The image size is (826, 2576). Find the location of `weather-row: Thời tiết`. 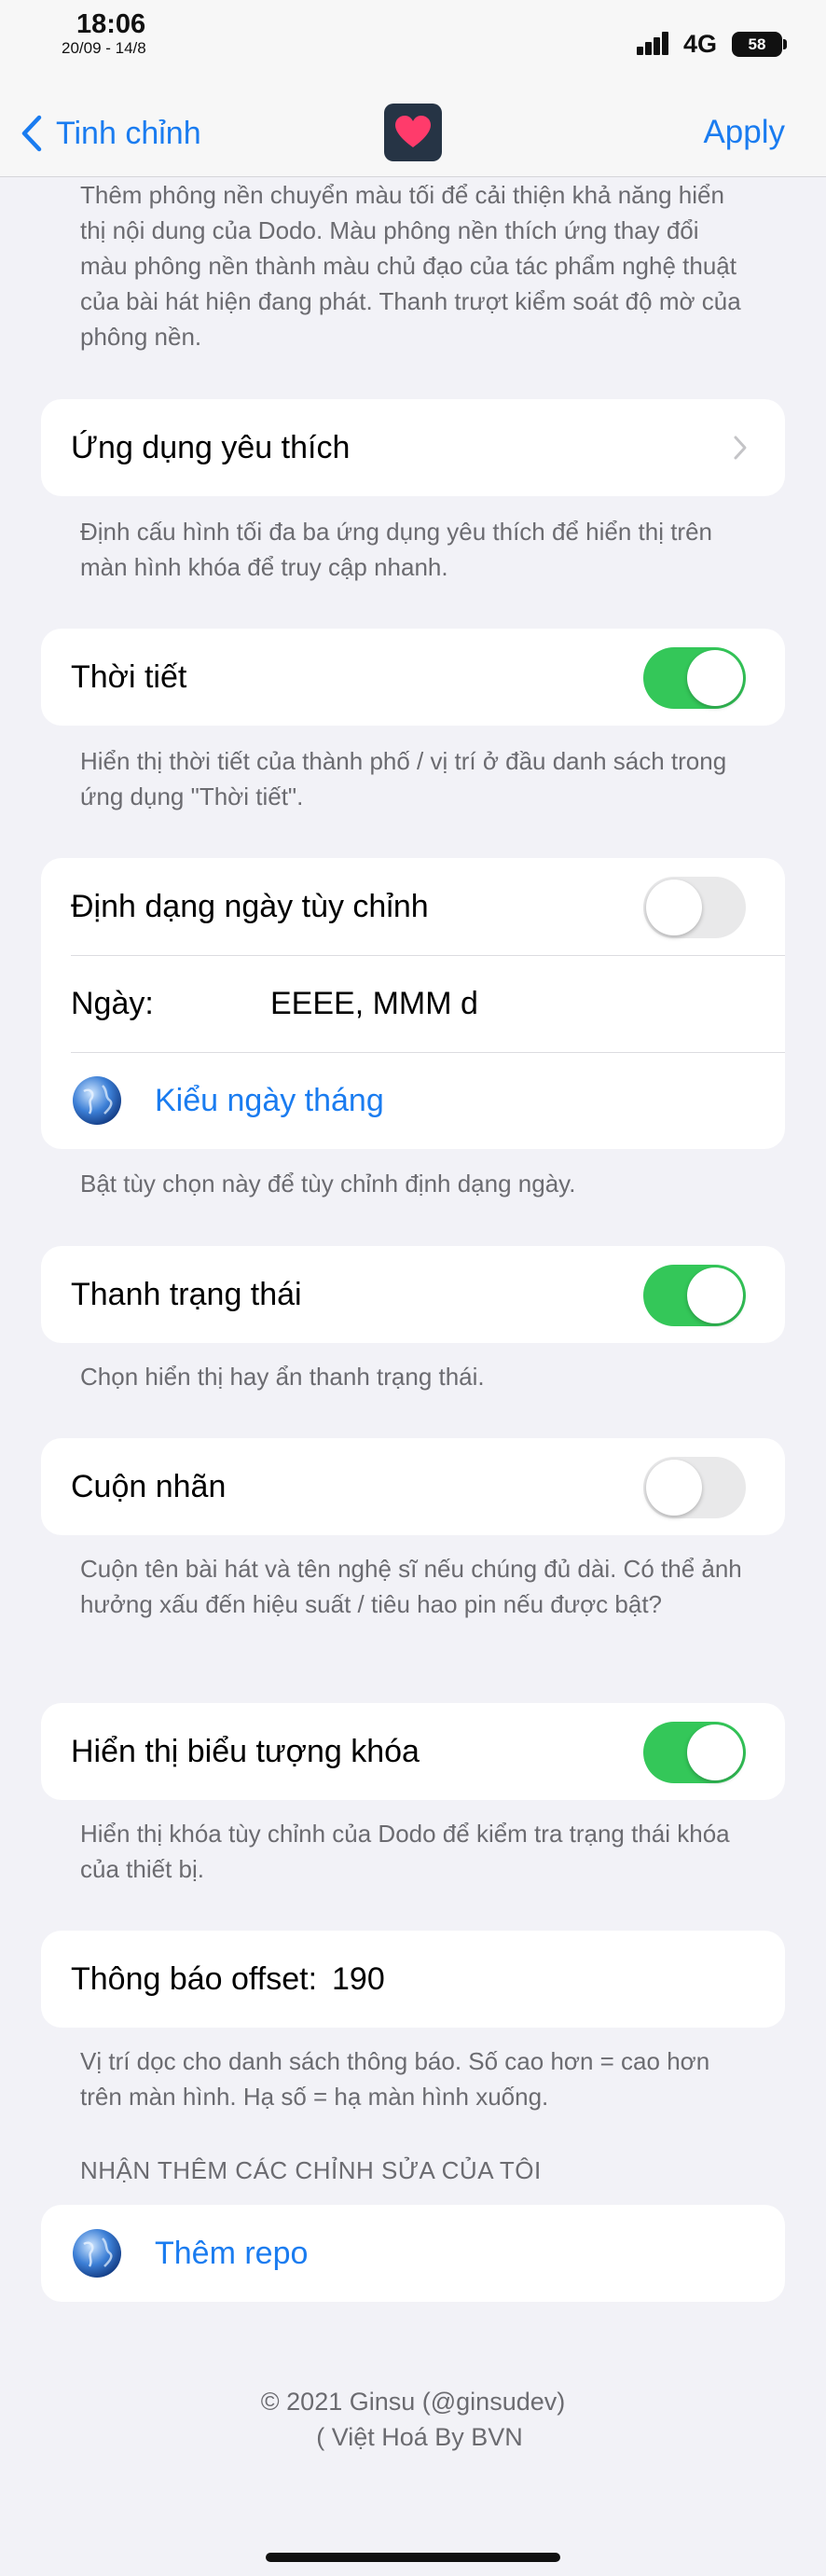

weather-row: Thời tiết is located at coordinates (413, 677).